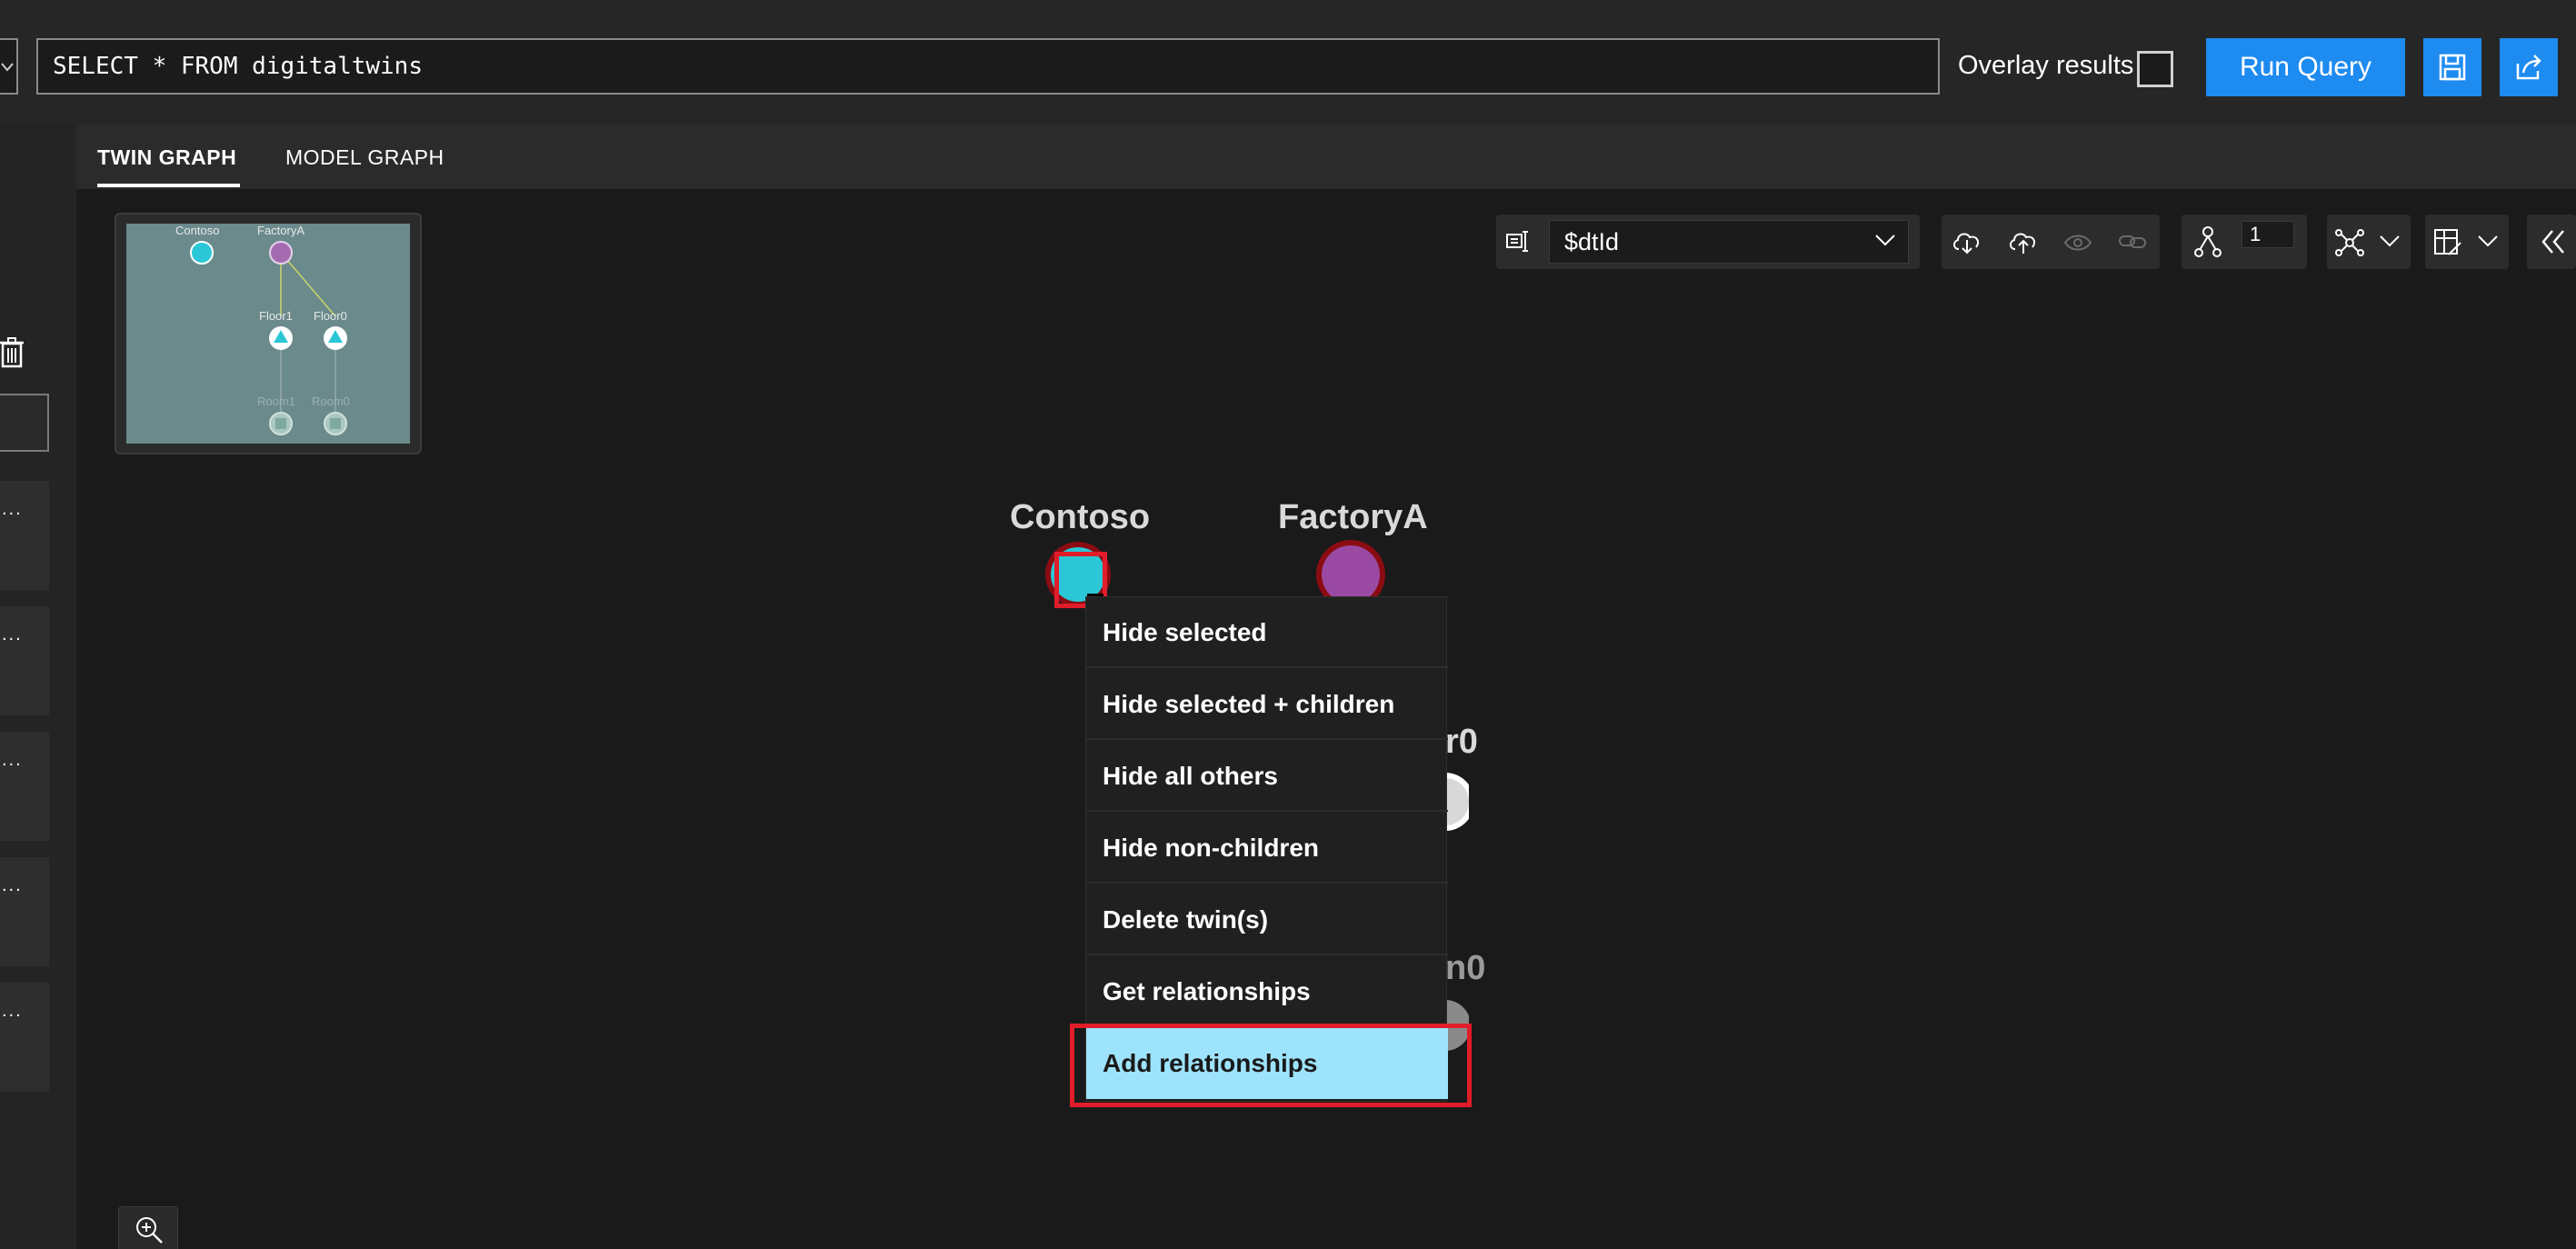 The height and width of the screenshot is (1249, 2576). Describe the element at coordinates (1080, 517) in the screenshot. I see `node-label-contoso: Contoso` at that location.